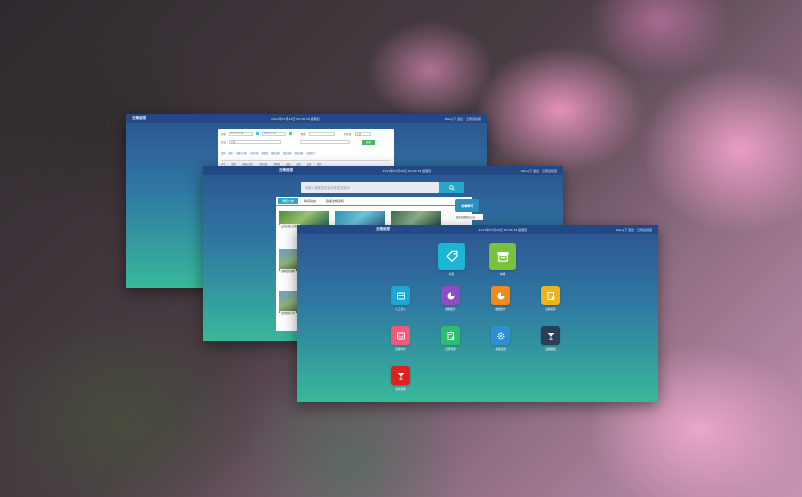 The width and height of the screenshot is (802, 497). I want to click on search-button, so click(451, 187).